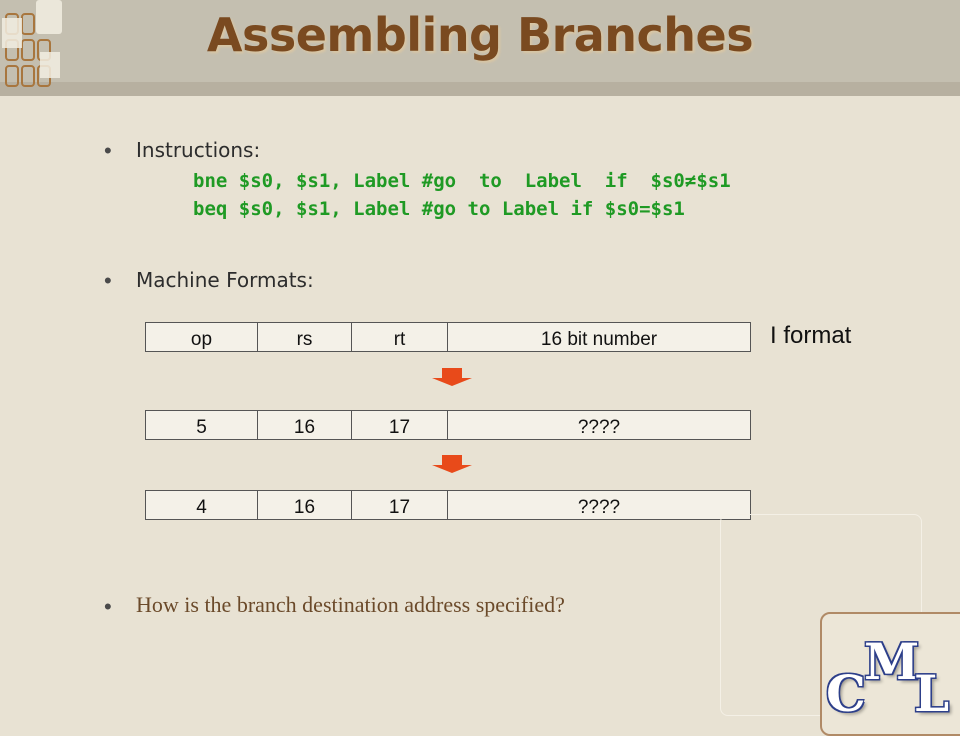 Image resolution: width=960 pixels, height=736 pixels. What do you see at coordinates (846, 693) in the screenshot?
I see `logo-letter-c: C` at bounding box center [846, 693].